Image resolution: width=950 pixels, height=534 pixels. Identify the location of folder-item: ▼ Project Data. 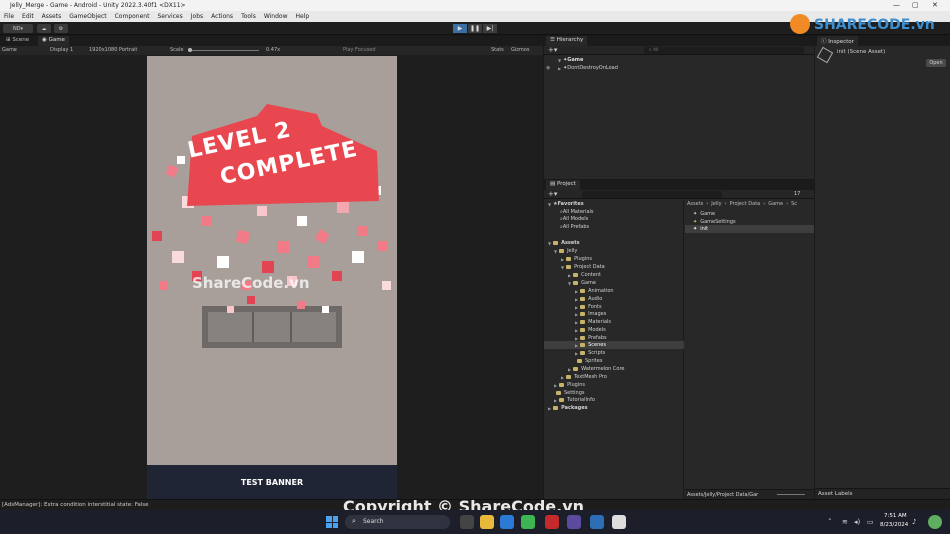
(583, 267).